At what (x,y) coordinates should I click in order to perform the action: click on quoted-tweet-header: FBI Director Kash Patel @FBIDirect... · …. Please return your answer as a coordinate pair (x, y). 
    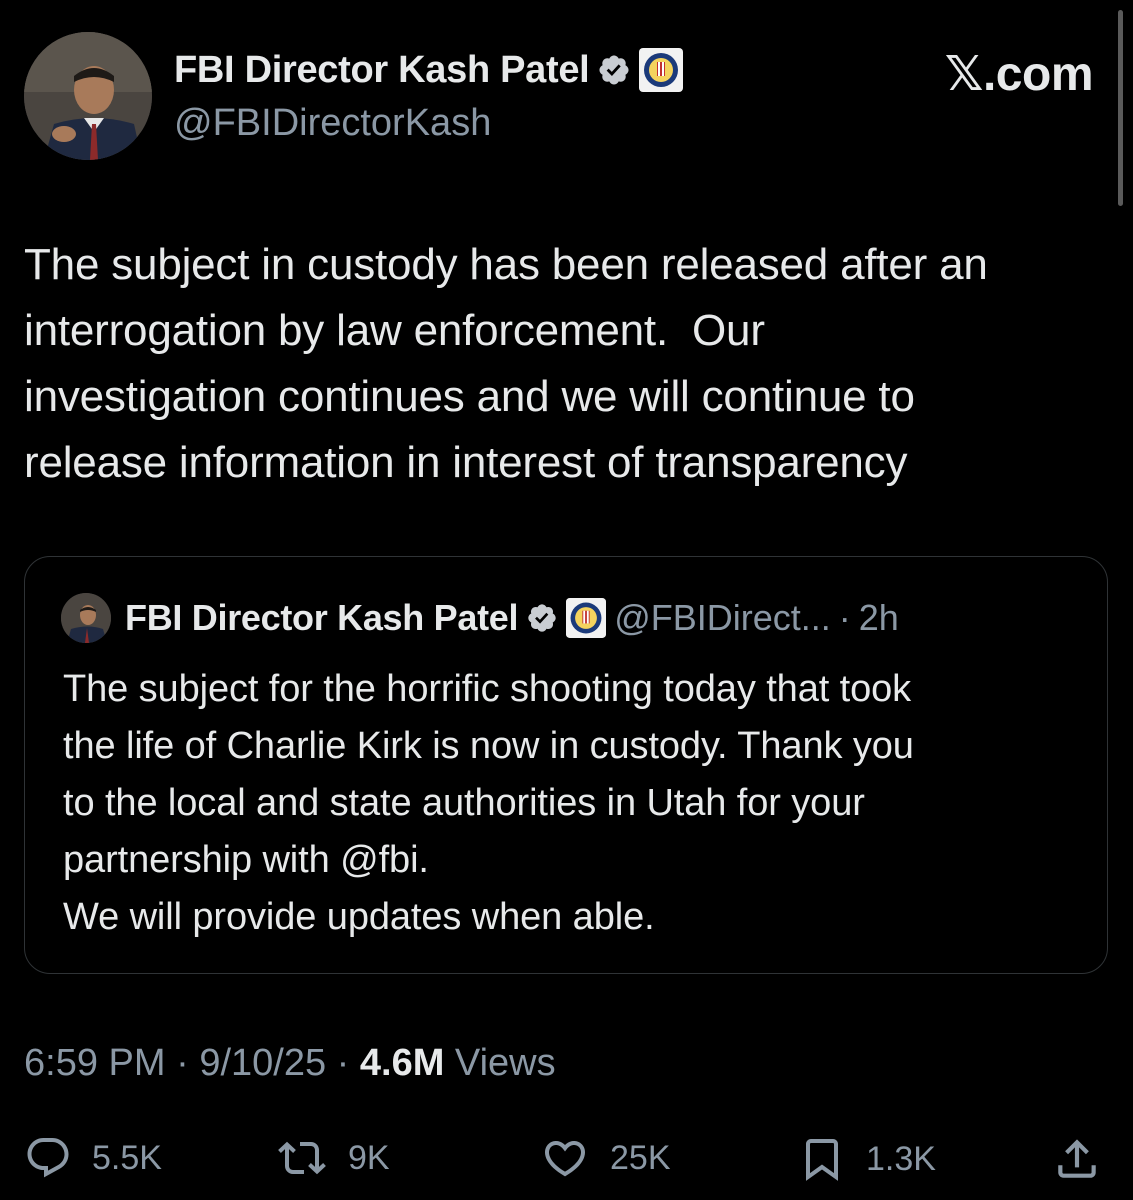
    Looking at the image, I should click on (480, 618).